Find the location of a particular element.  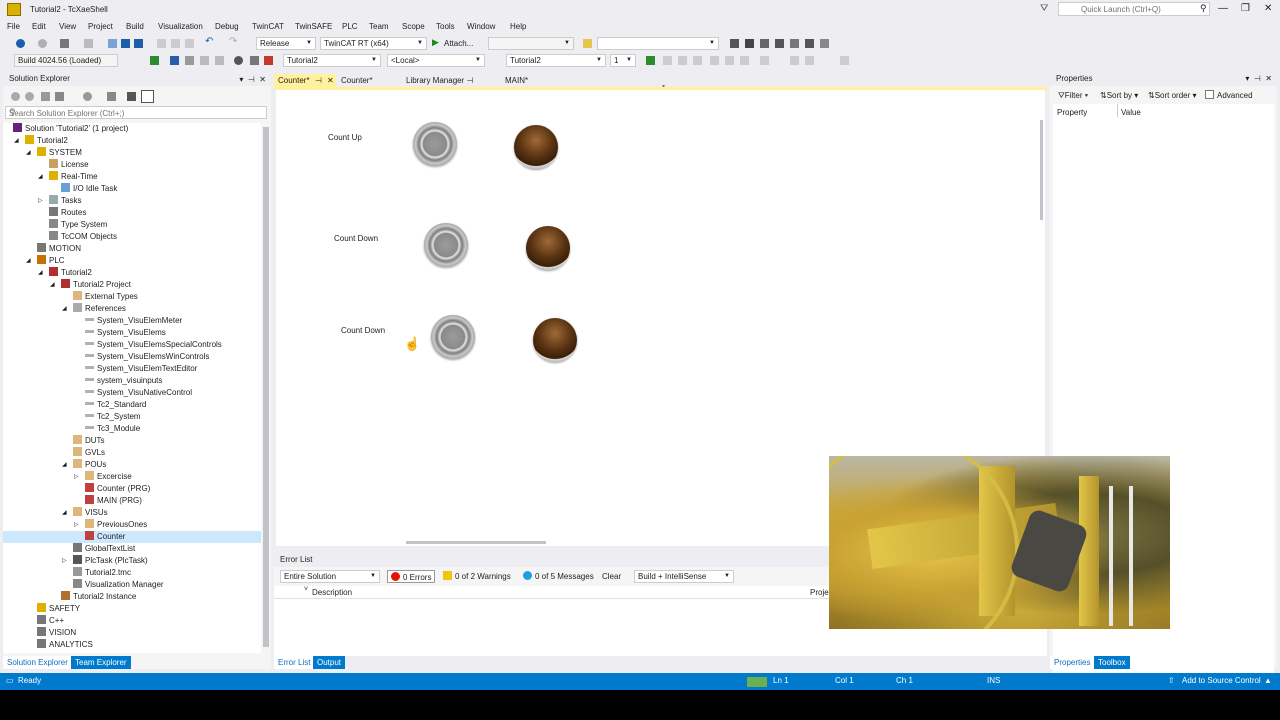

menu-scope: Scope is located at coordinates (413, 26).